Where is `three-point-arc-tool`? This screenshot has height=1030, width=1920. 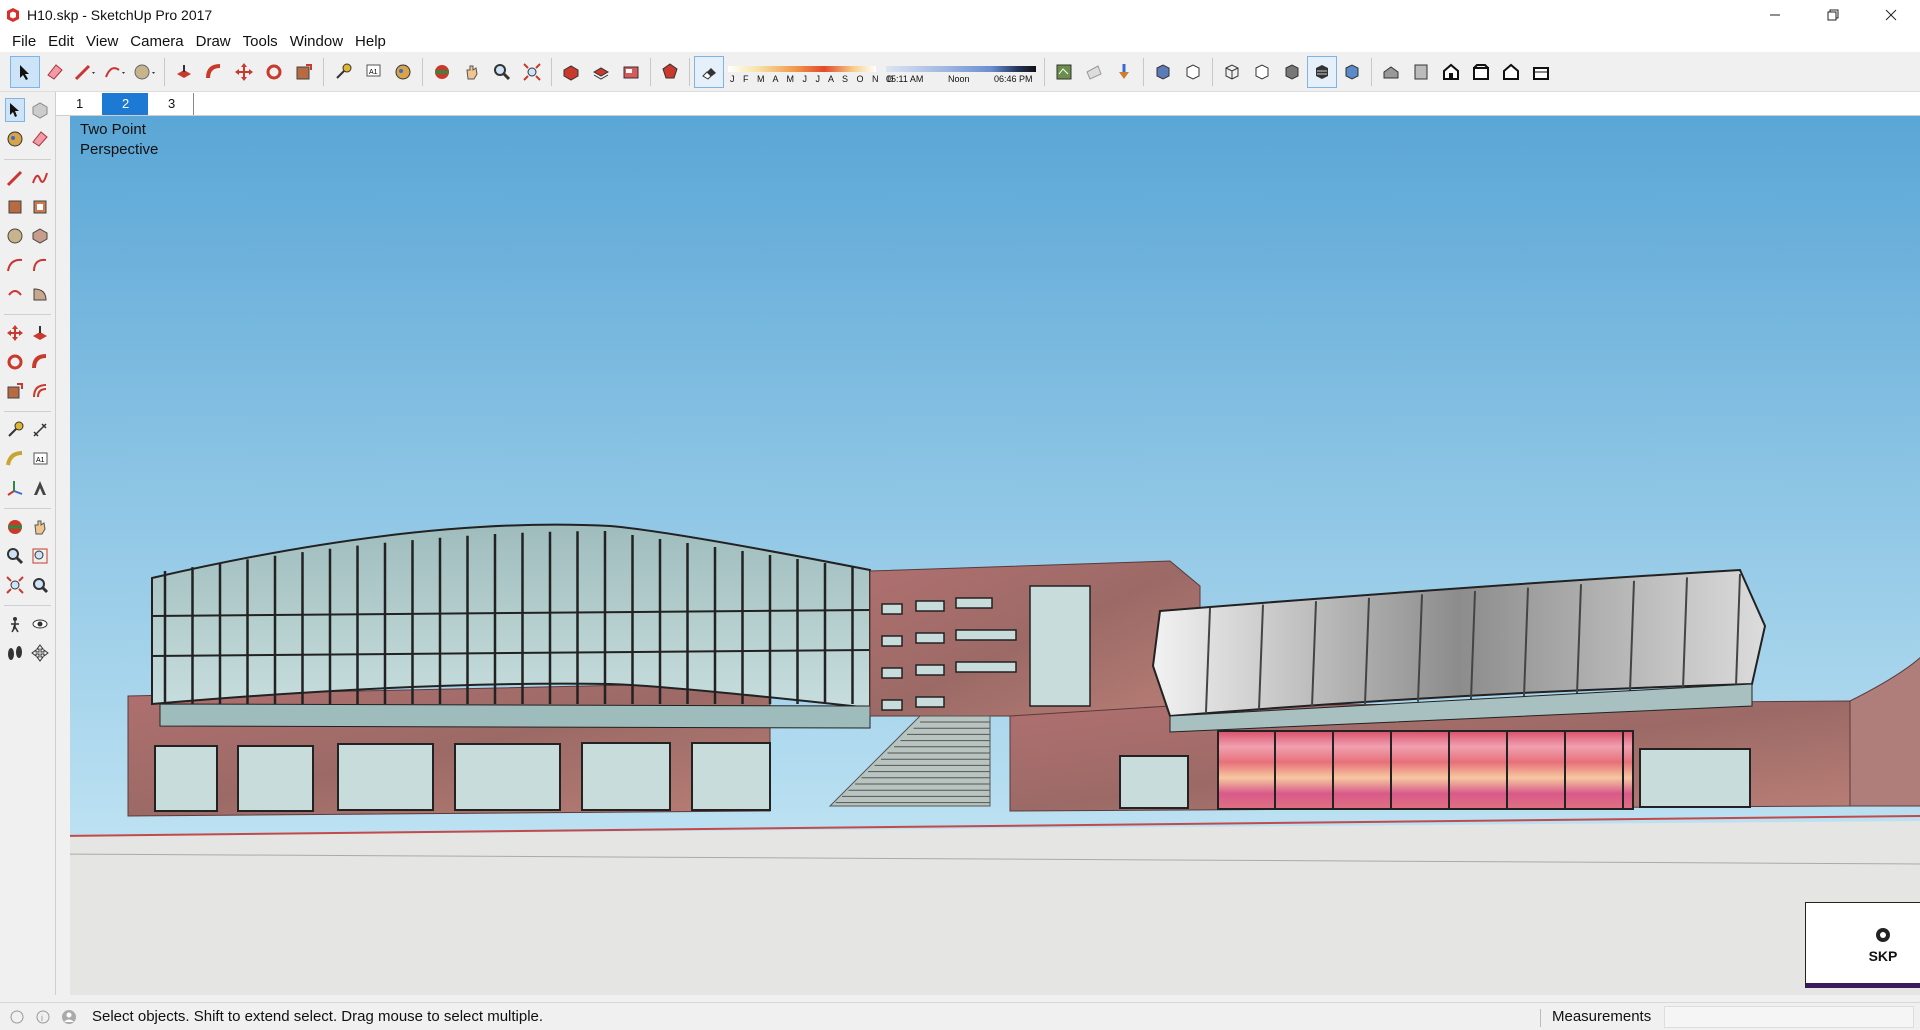 three-point-arc-tool is located at coordinates (15, 294).